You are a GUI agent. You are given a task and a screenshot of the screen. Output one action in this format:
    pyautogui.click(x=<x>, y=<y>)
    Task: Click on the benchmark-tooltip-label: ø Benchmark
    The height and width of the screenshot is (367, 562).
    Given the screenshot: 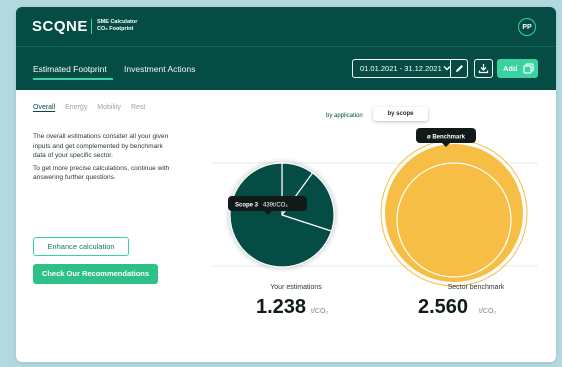 What is the action you would take?
    pyautogui.click(x=446, y=138)
    